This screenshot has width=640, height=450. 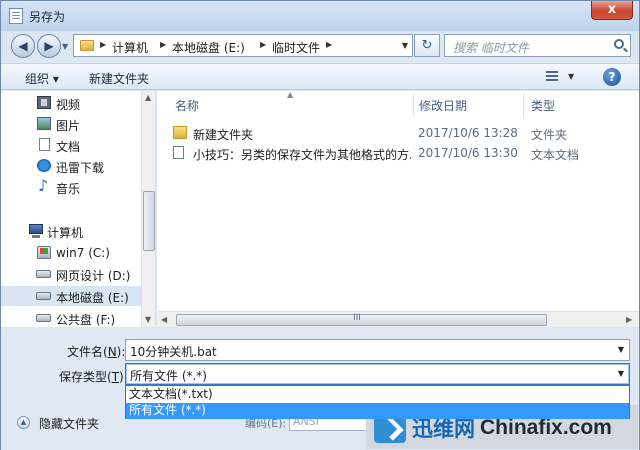 I want to click on sort-ascending-icon: ▲, so click(x=290, y=94).